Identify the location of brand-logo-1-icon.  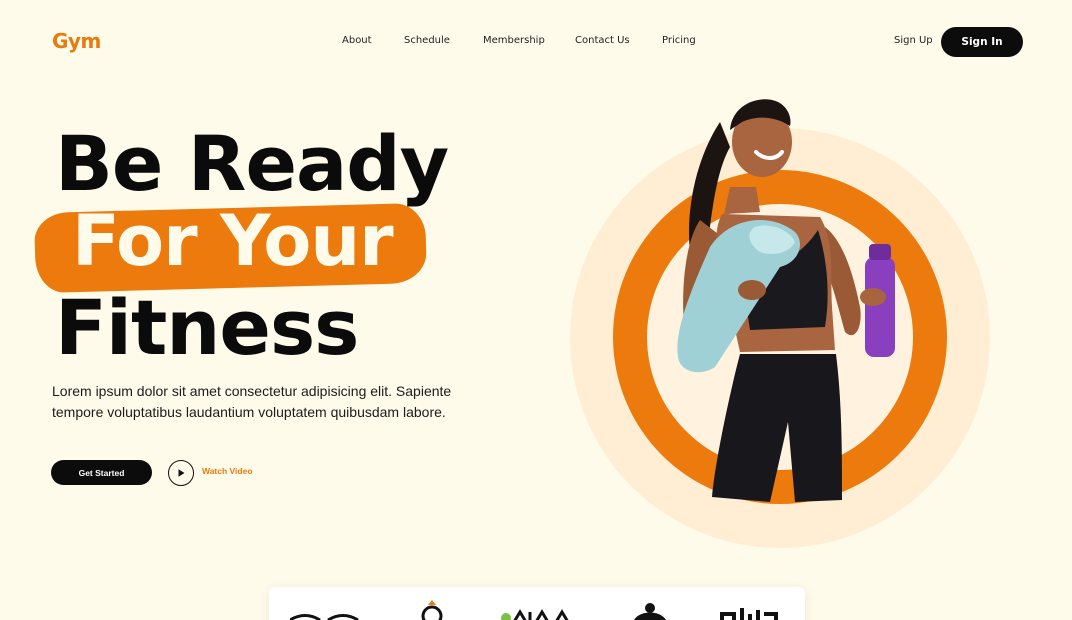
(324, 617).